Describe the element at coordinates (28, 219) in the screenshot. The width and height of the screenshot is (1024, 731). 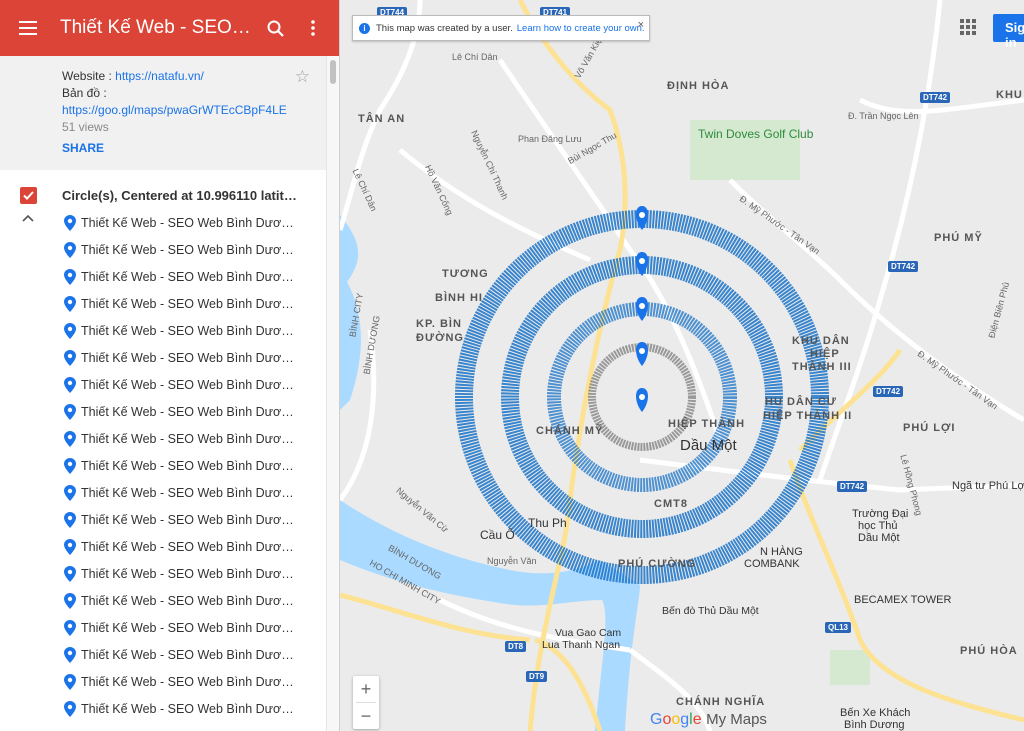
I see `collapse-chevron-icon` at that location.